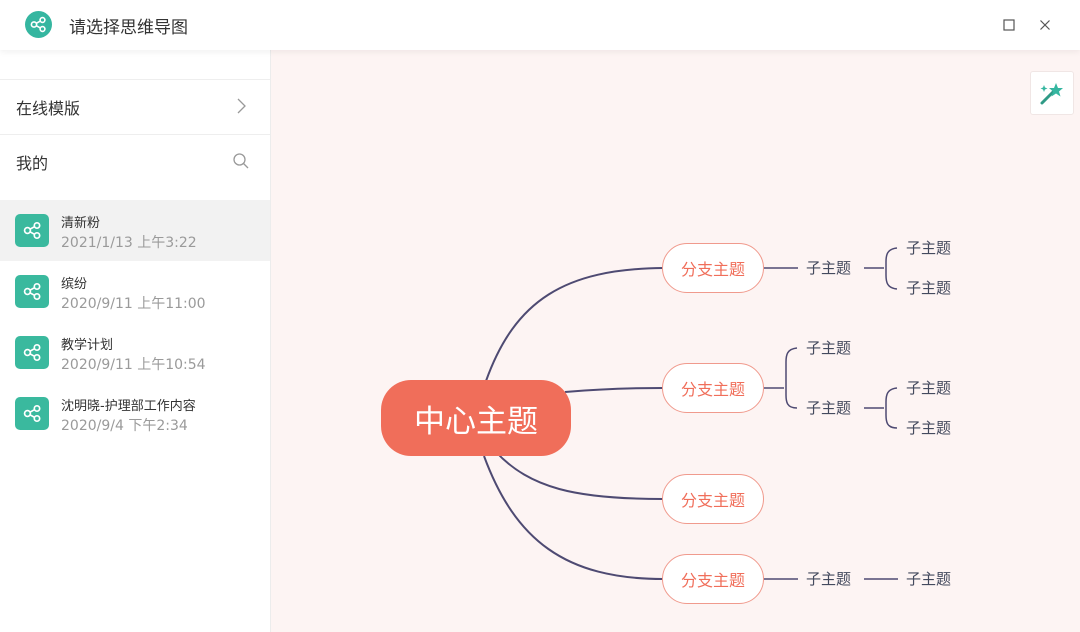 The width and height of the screenshot is (1080, 632). What do you see at coordinates (48, 108) in the screenshot?
I see `online-templates-label: 在线模版` at bounding box center [48, 108].